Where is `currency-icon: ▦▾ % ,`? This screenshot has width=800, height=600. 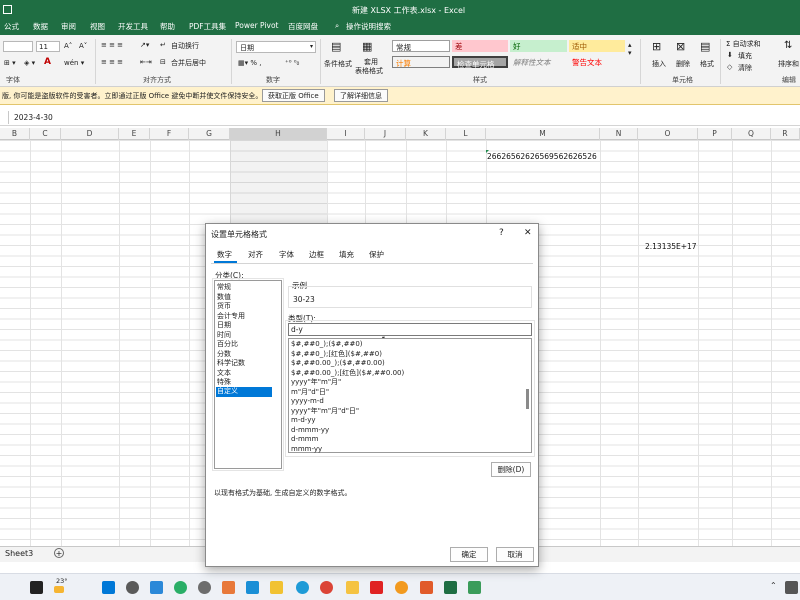
currency-icon: ▦▾ % , is located at coordinates (249, 63).